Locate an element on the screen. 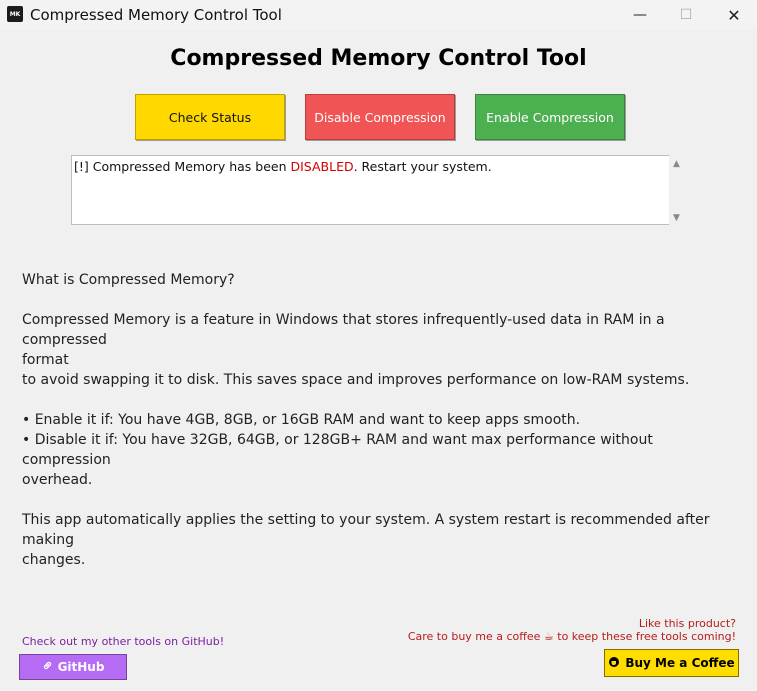 The height and width of the screenshot is (691, 757). app-icon: MK is located at coordinates (15, 14).